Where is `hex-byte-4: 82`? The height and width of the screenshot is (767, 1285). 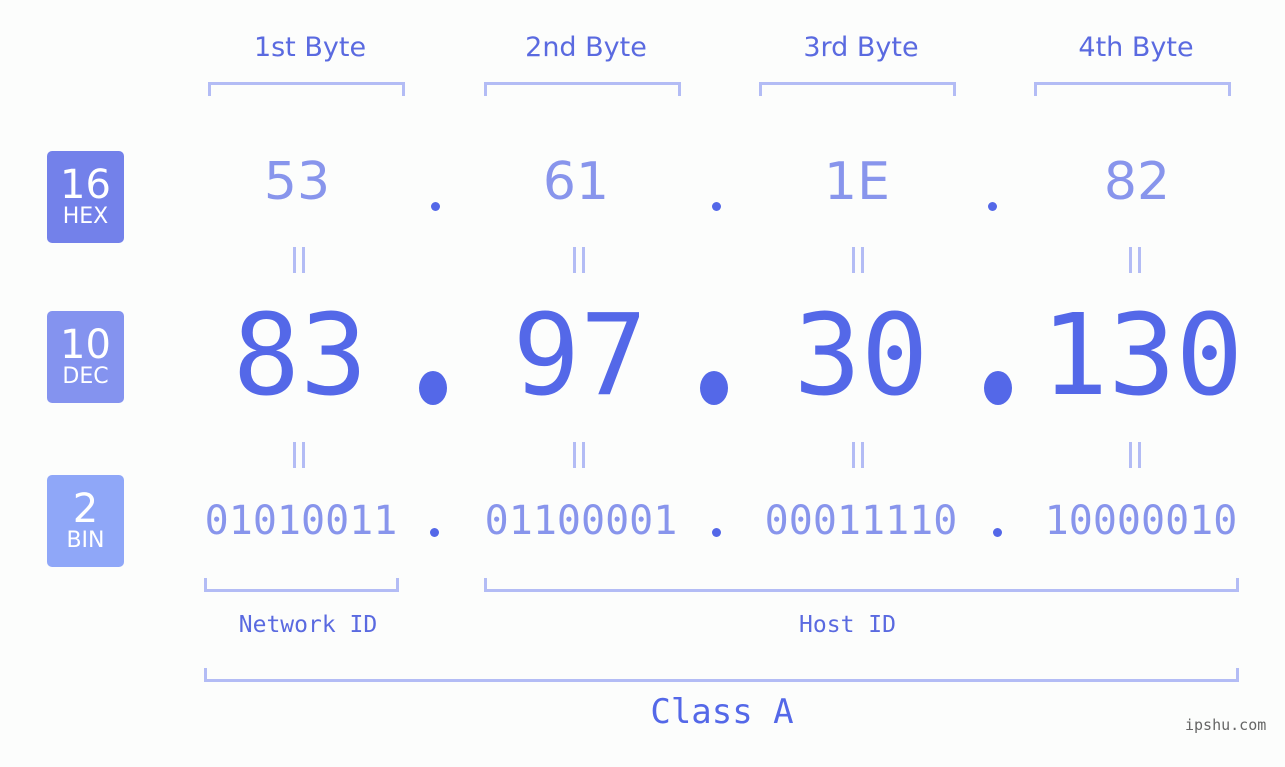
hex-byte-4: 82 is located at coordinates (1137, 182).